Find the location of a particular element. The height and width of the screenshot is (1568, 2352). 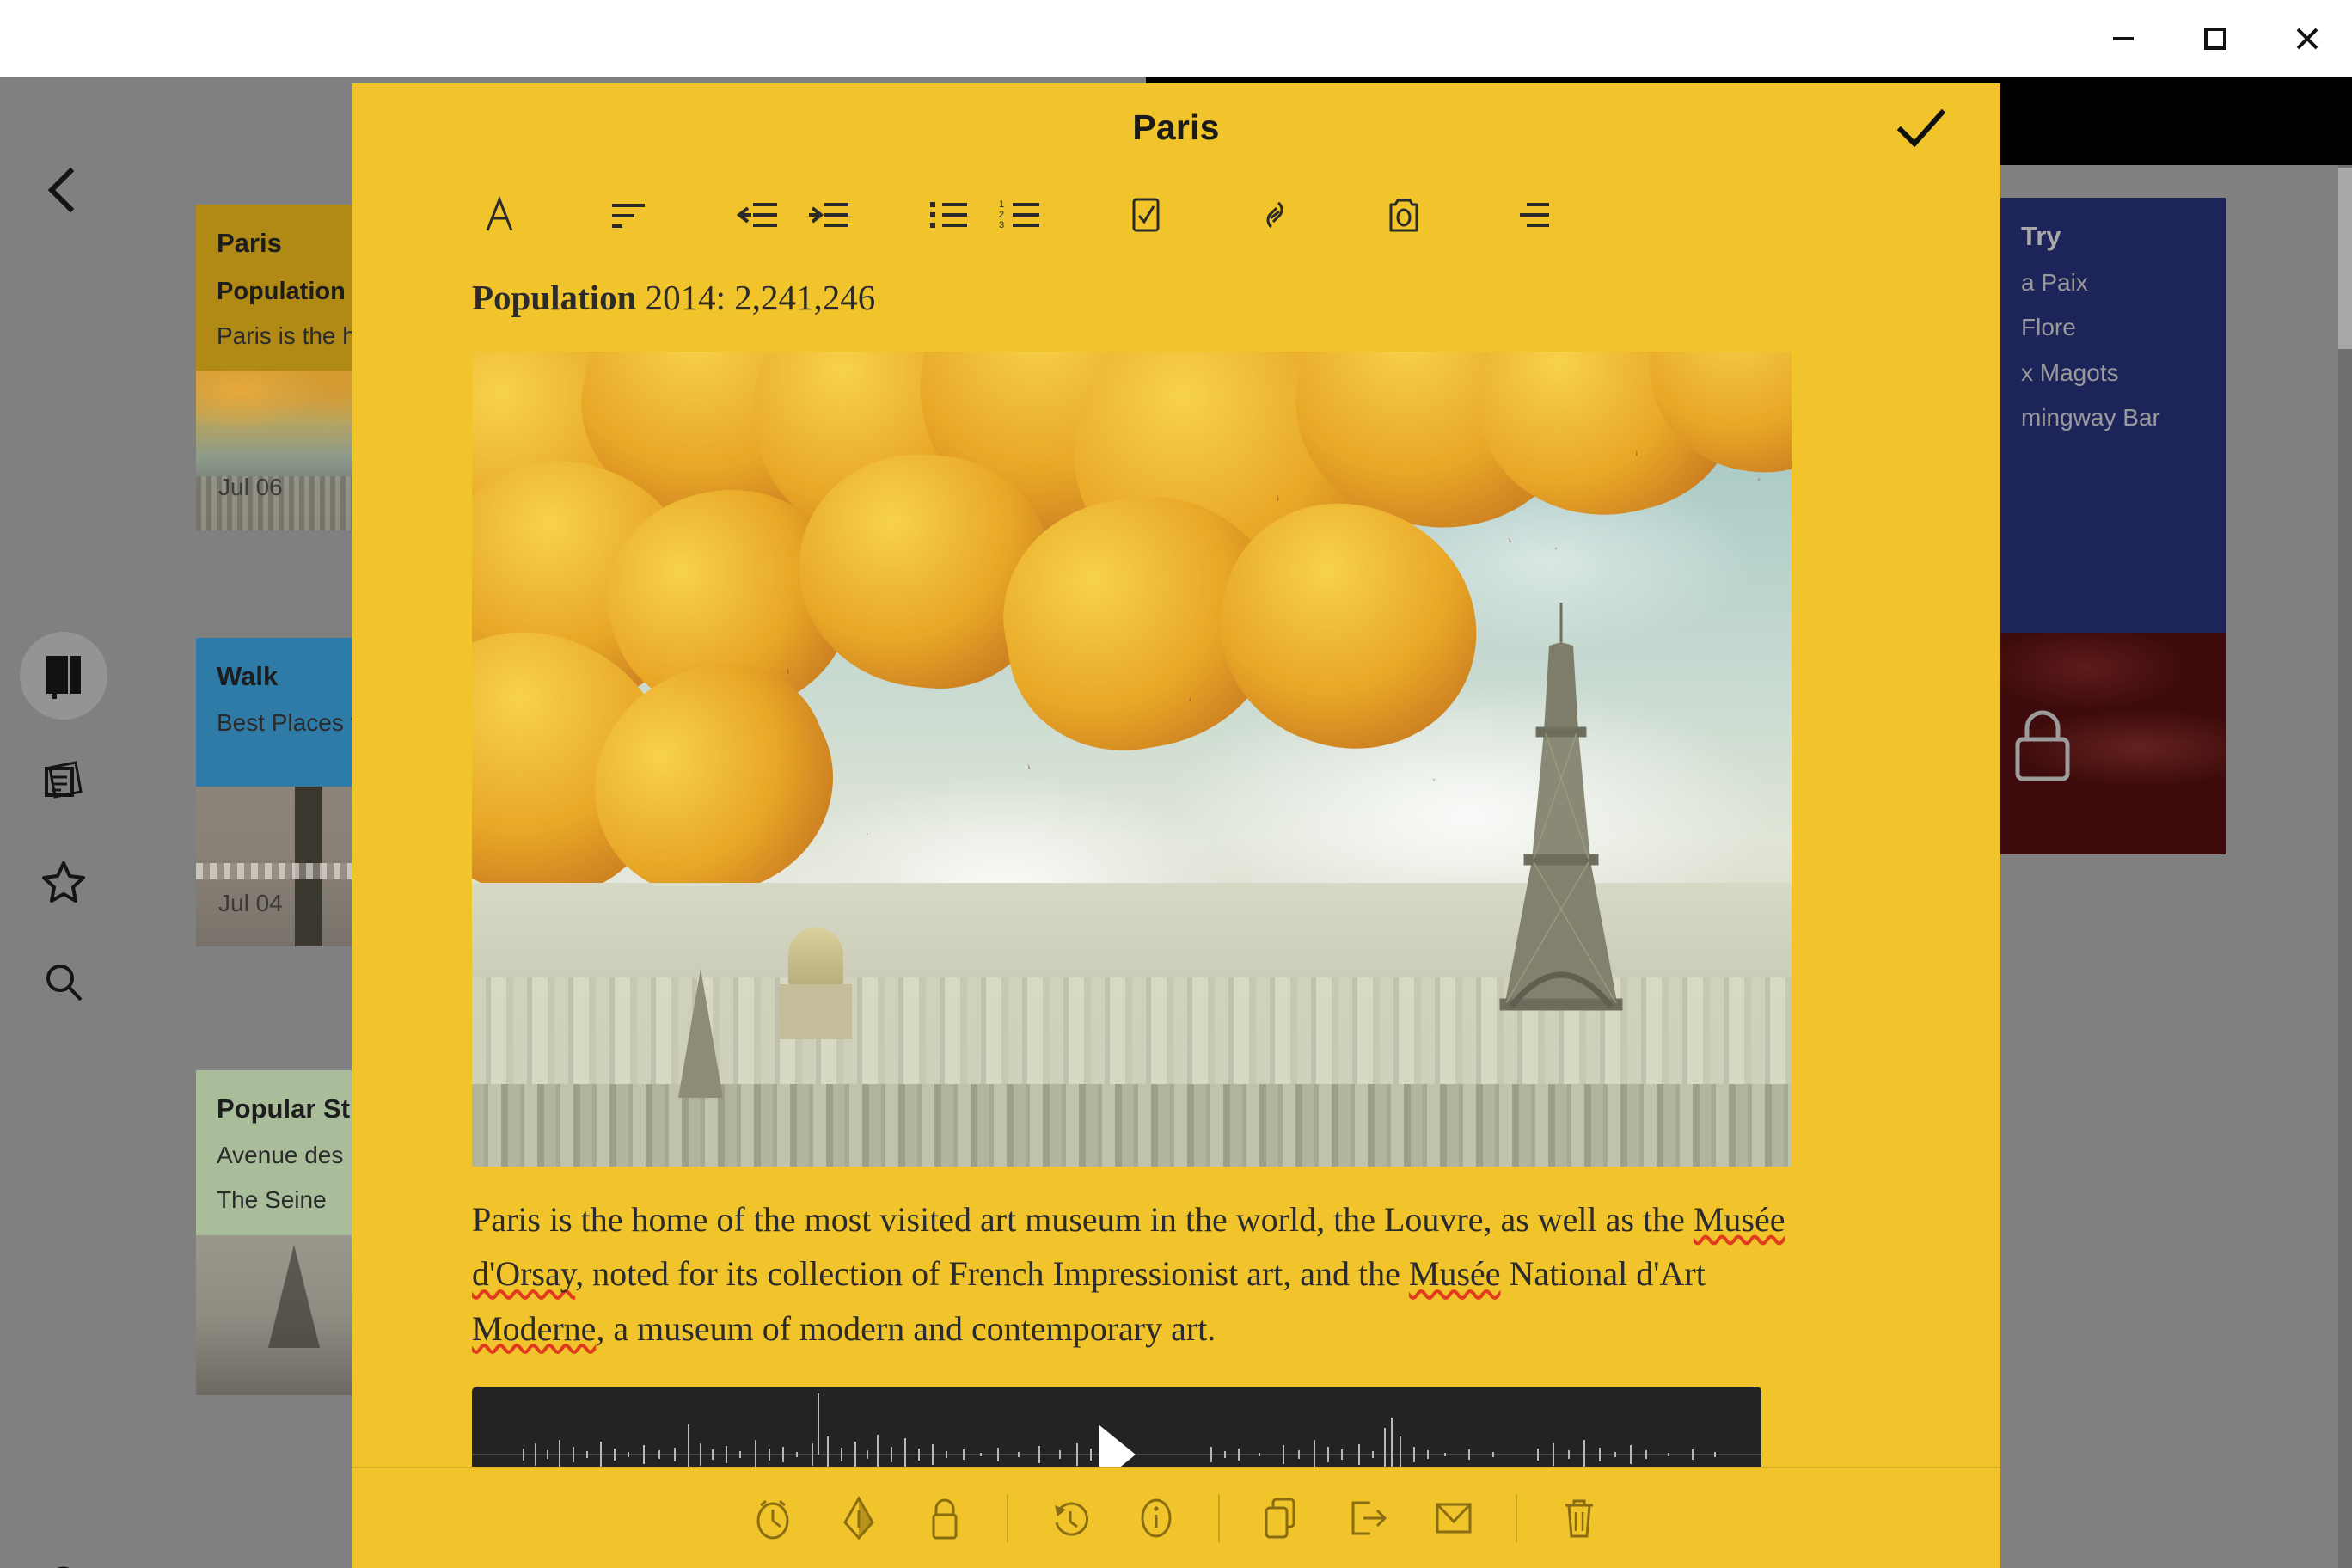

history-icon is located at coordinates (1072, 1519).